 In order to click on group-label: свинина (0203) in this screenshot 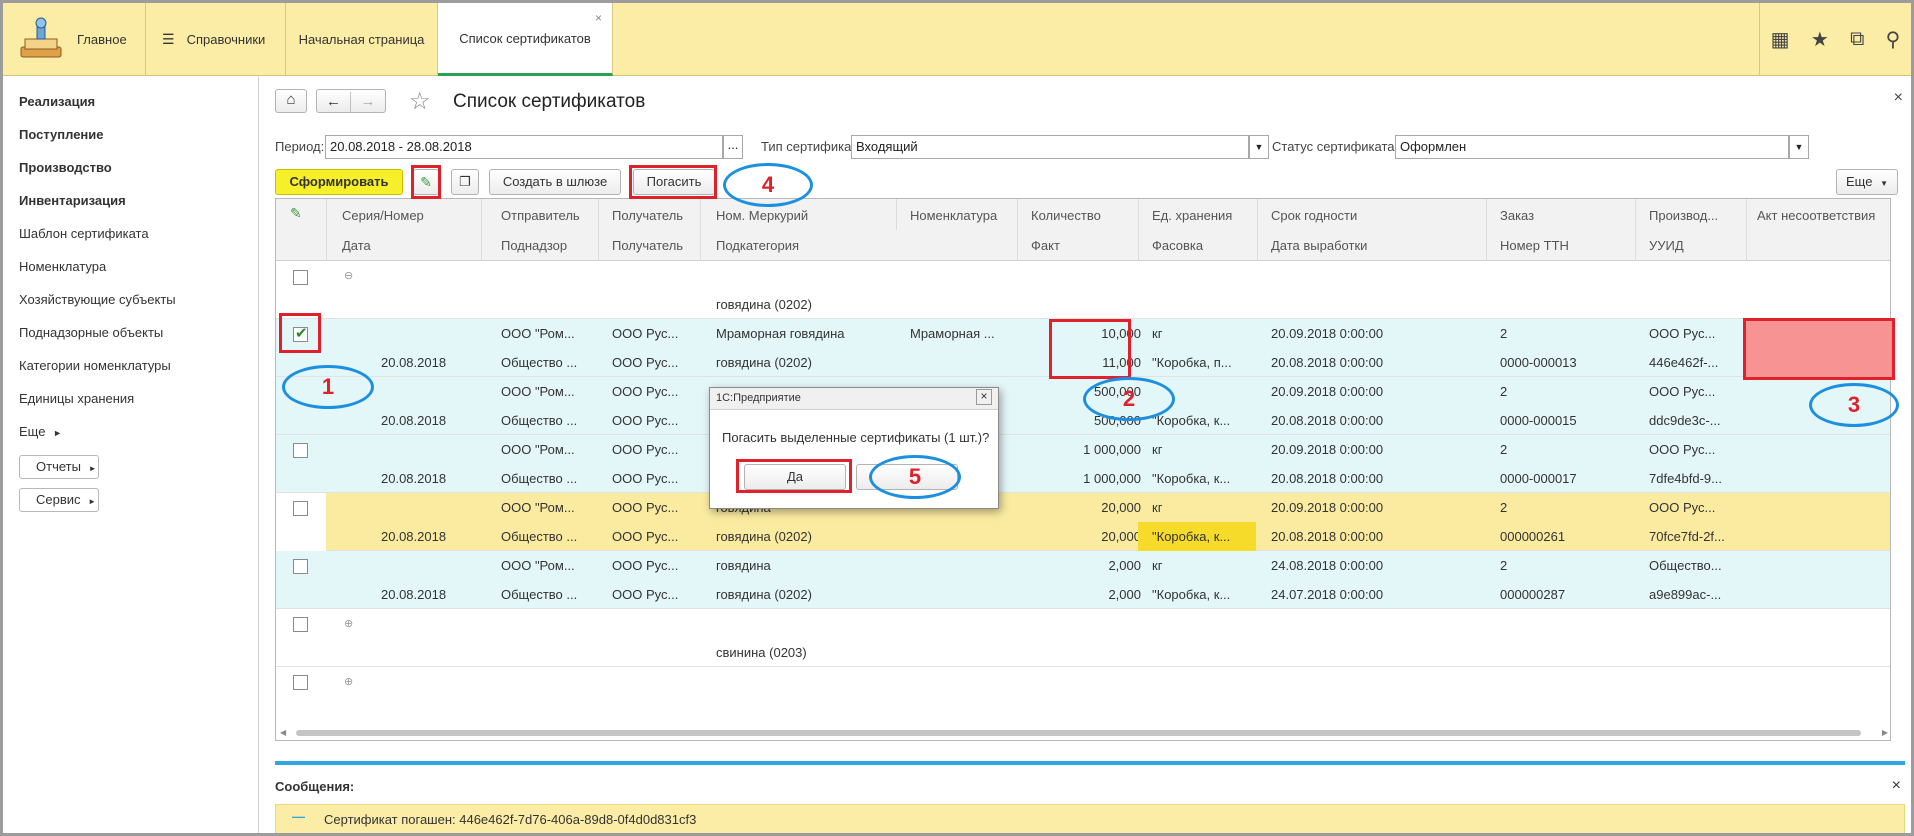, I will do `click(761, 652)`.